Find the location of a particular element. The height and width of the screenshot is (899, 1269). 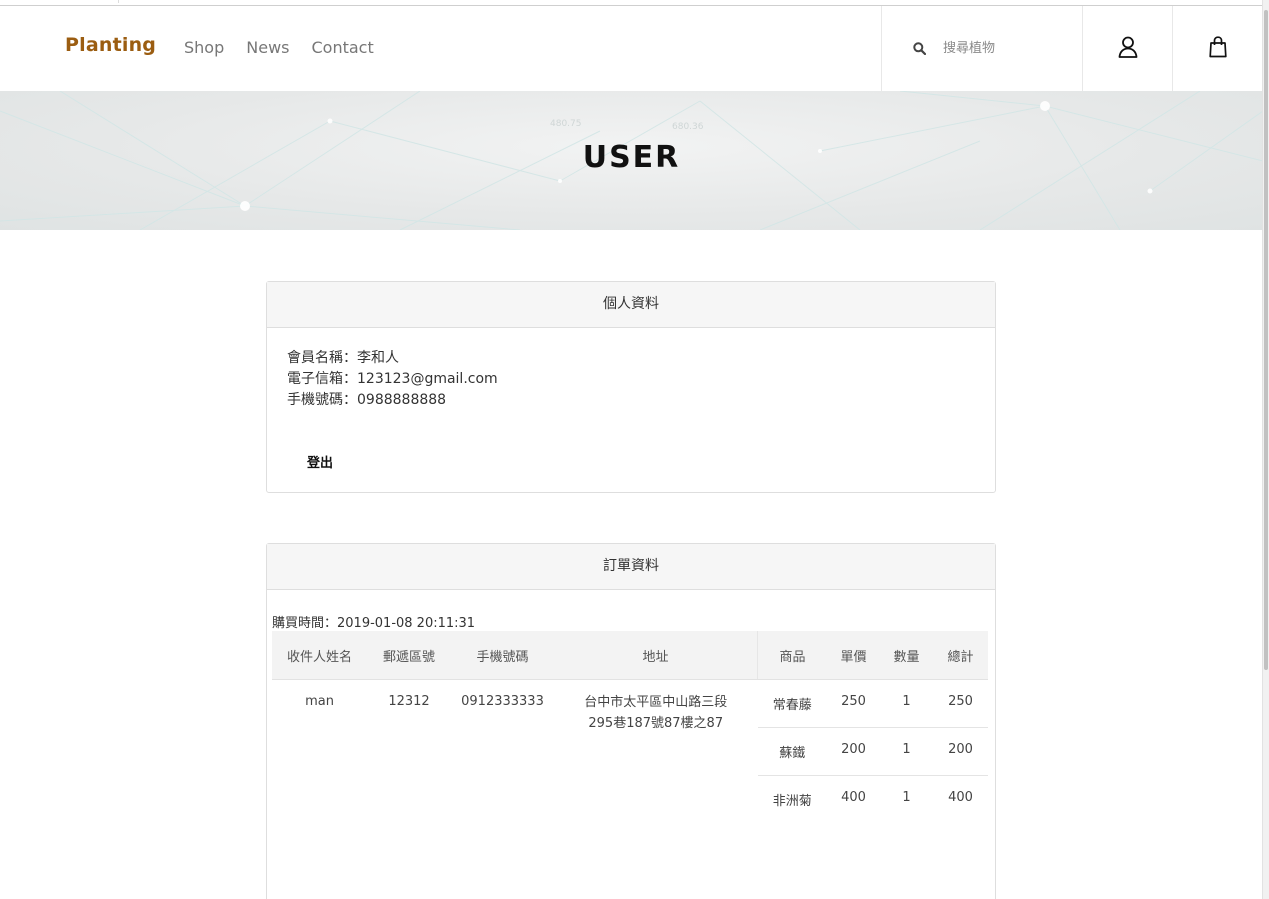

col-unit-price: 單價 is located at coordinates (853, 655).